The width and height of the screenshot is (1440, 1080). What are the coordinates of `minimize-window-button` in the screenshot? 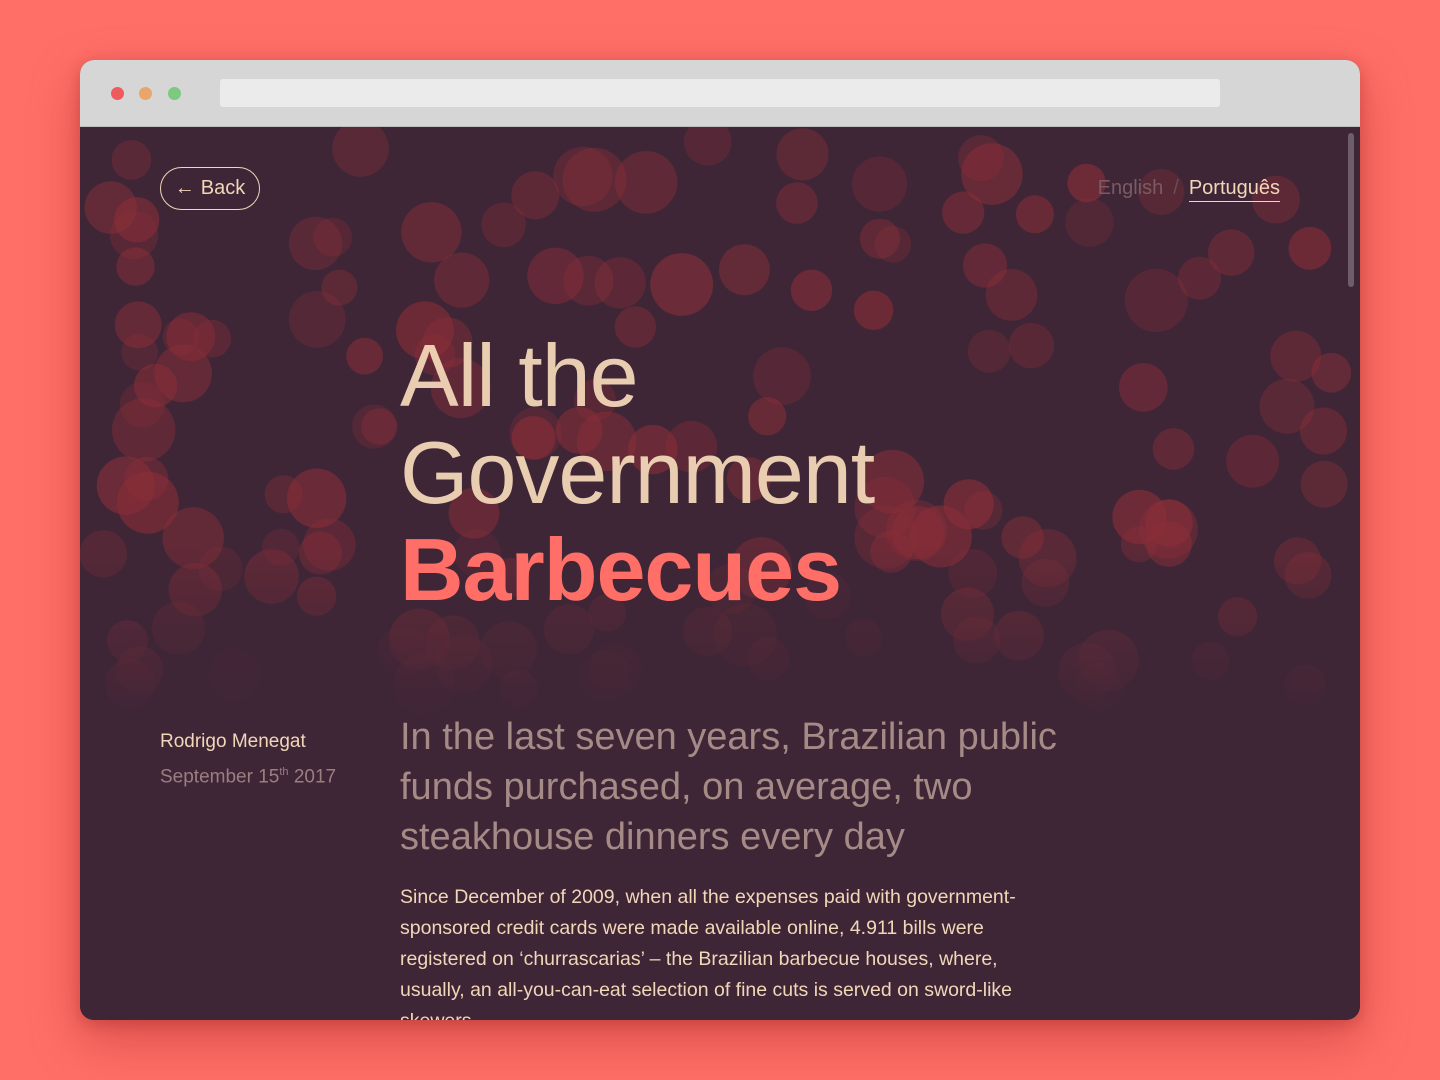 It's located at (145, 93).